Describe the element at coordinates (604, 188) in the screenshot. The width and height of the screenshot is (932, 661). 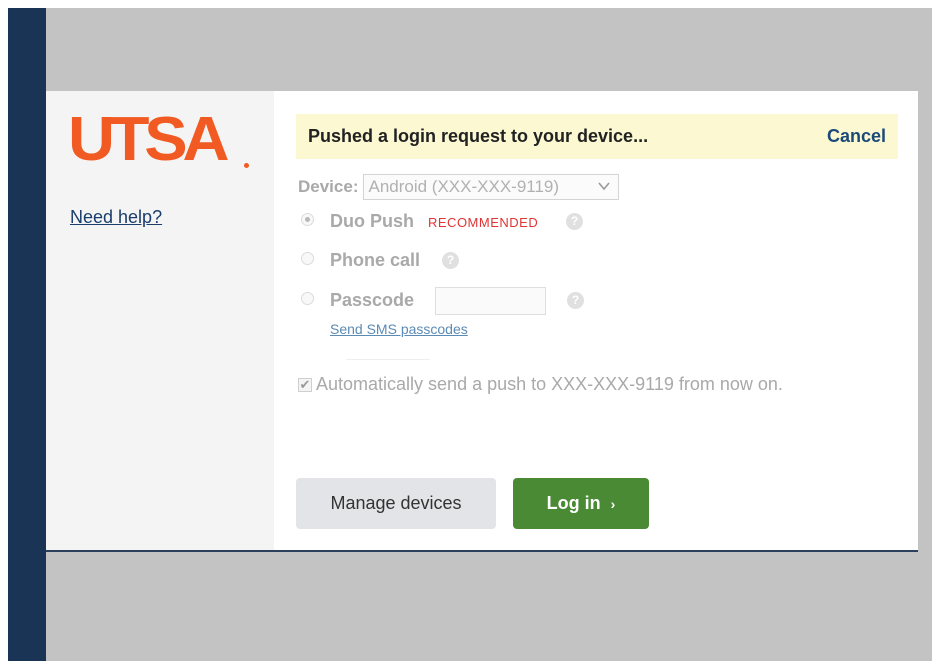
I see `chevron-down-icon` at that location.